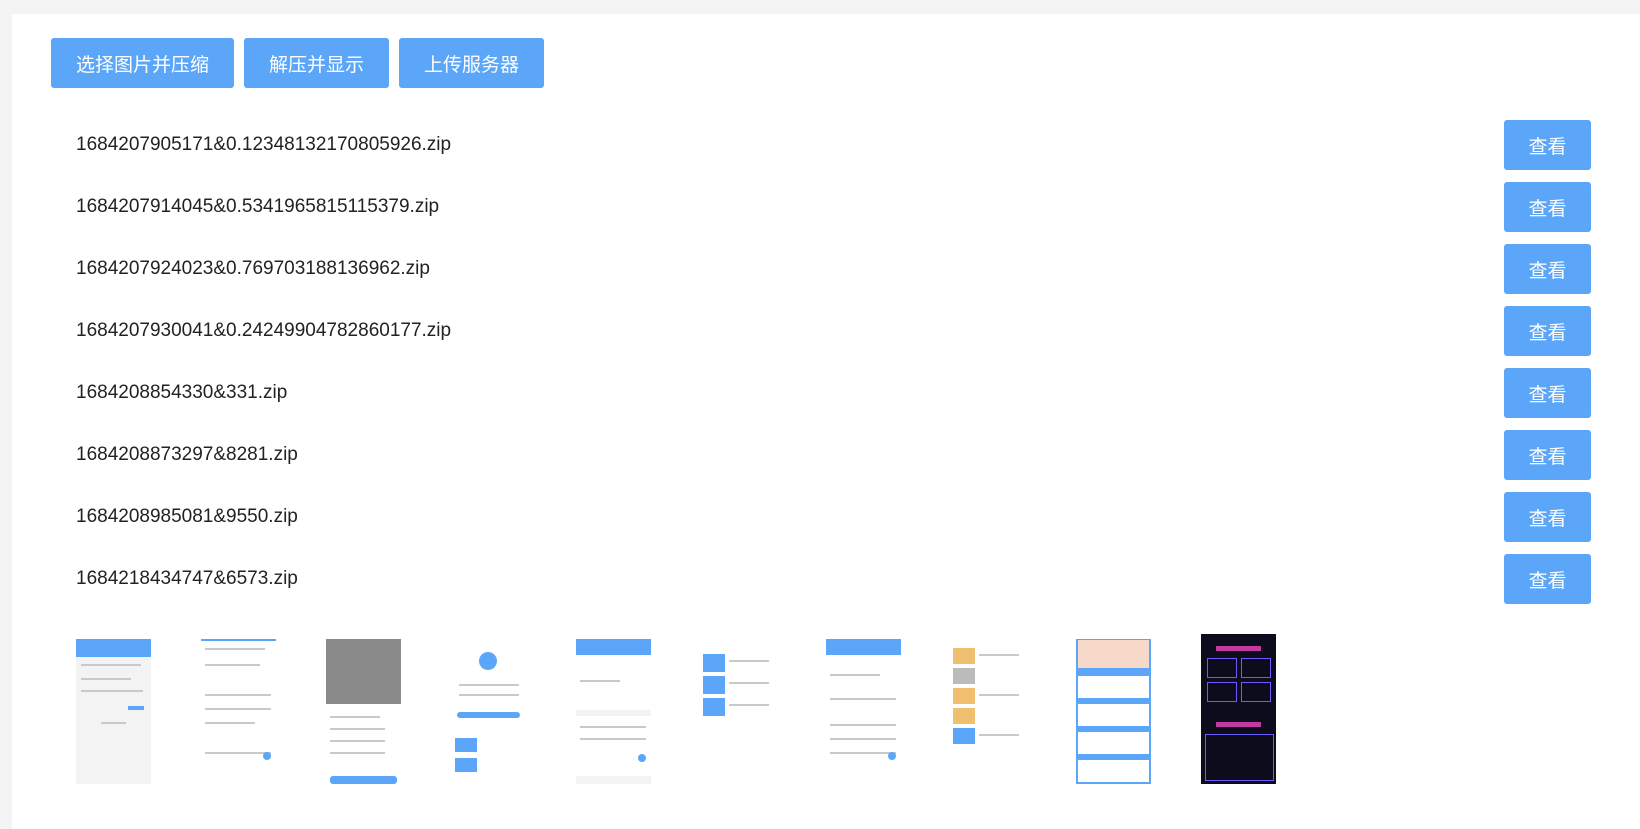  I want to click on file-row: 1684208985081&9550.zip 查看, so click(826, 517).